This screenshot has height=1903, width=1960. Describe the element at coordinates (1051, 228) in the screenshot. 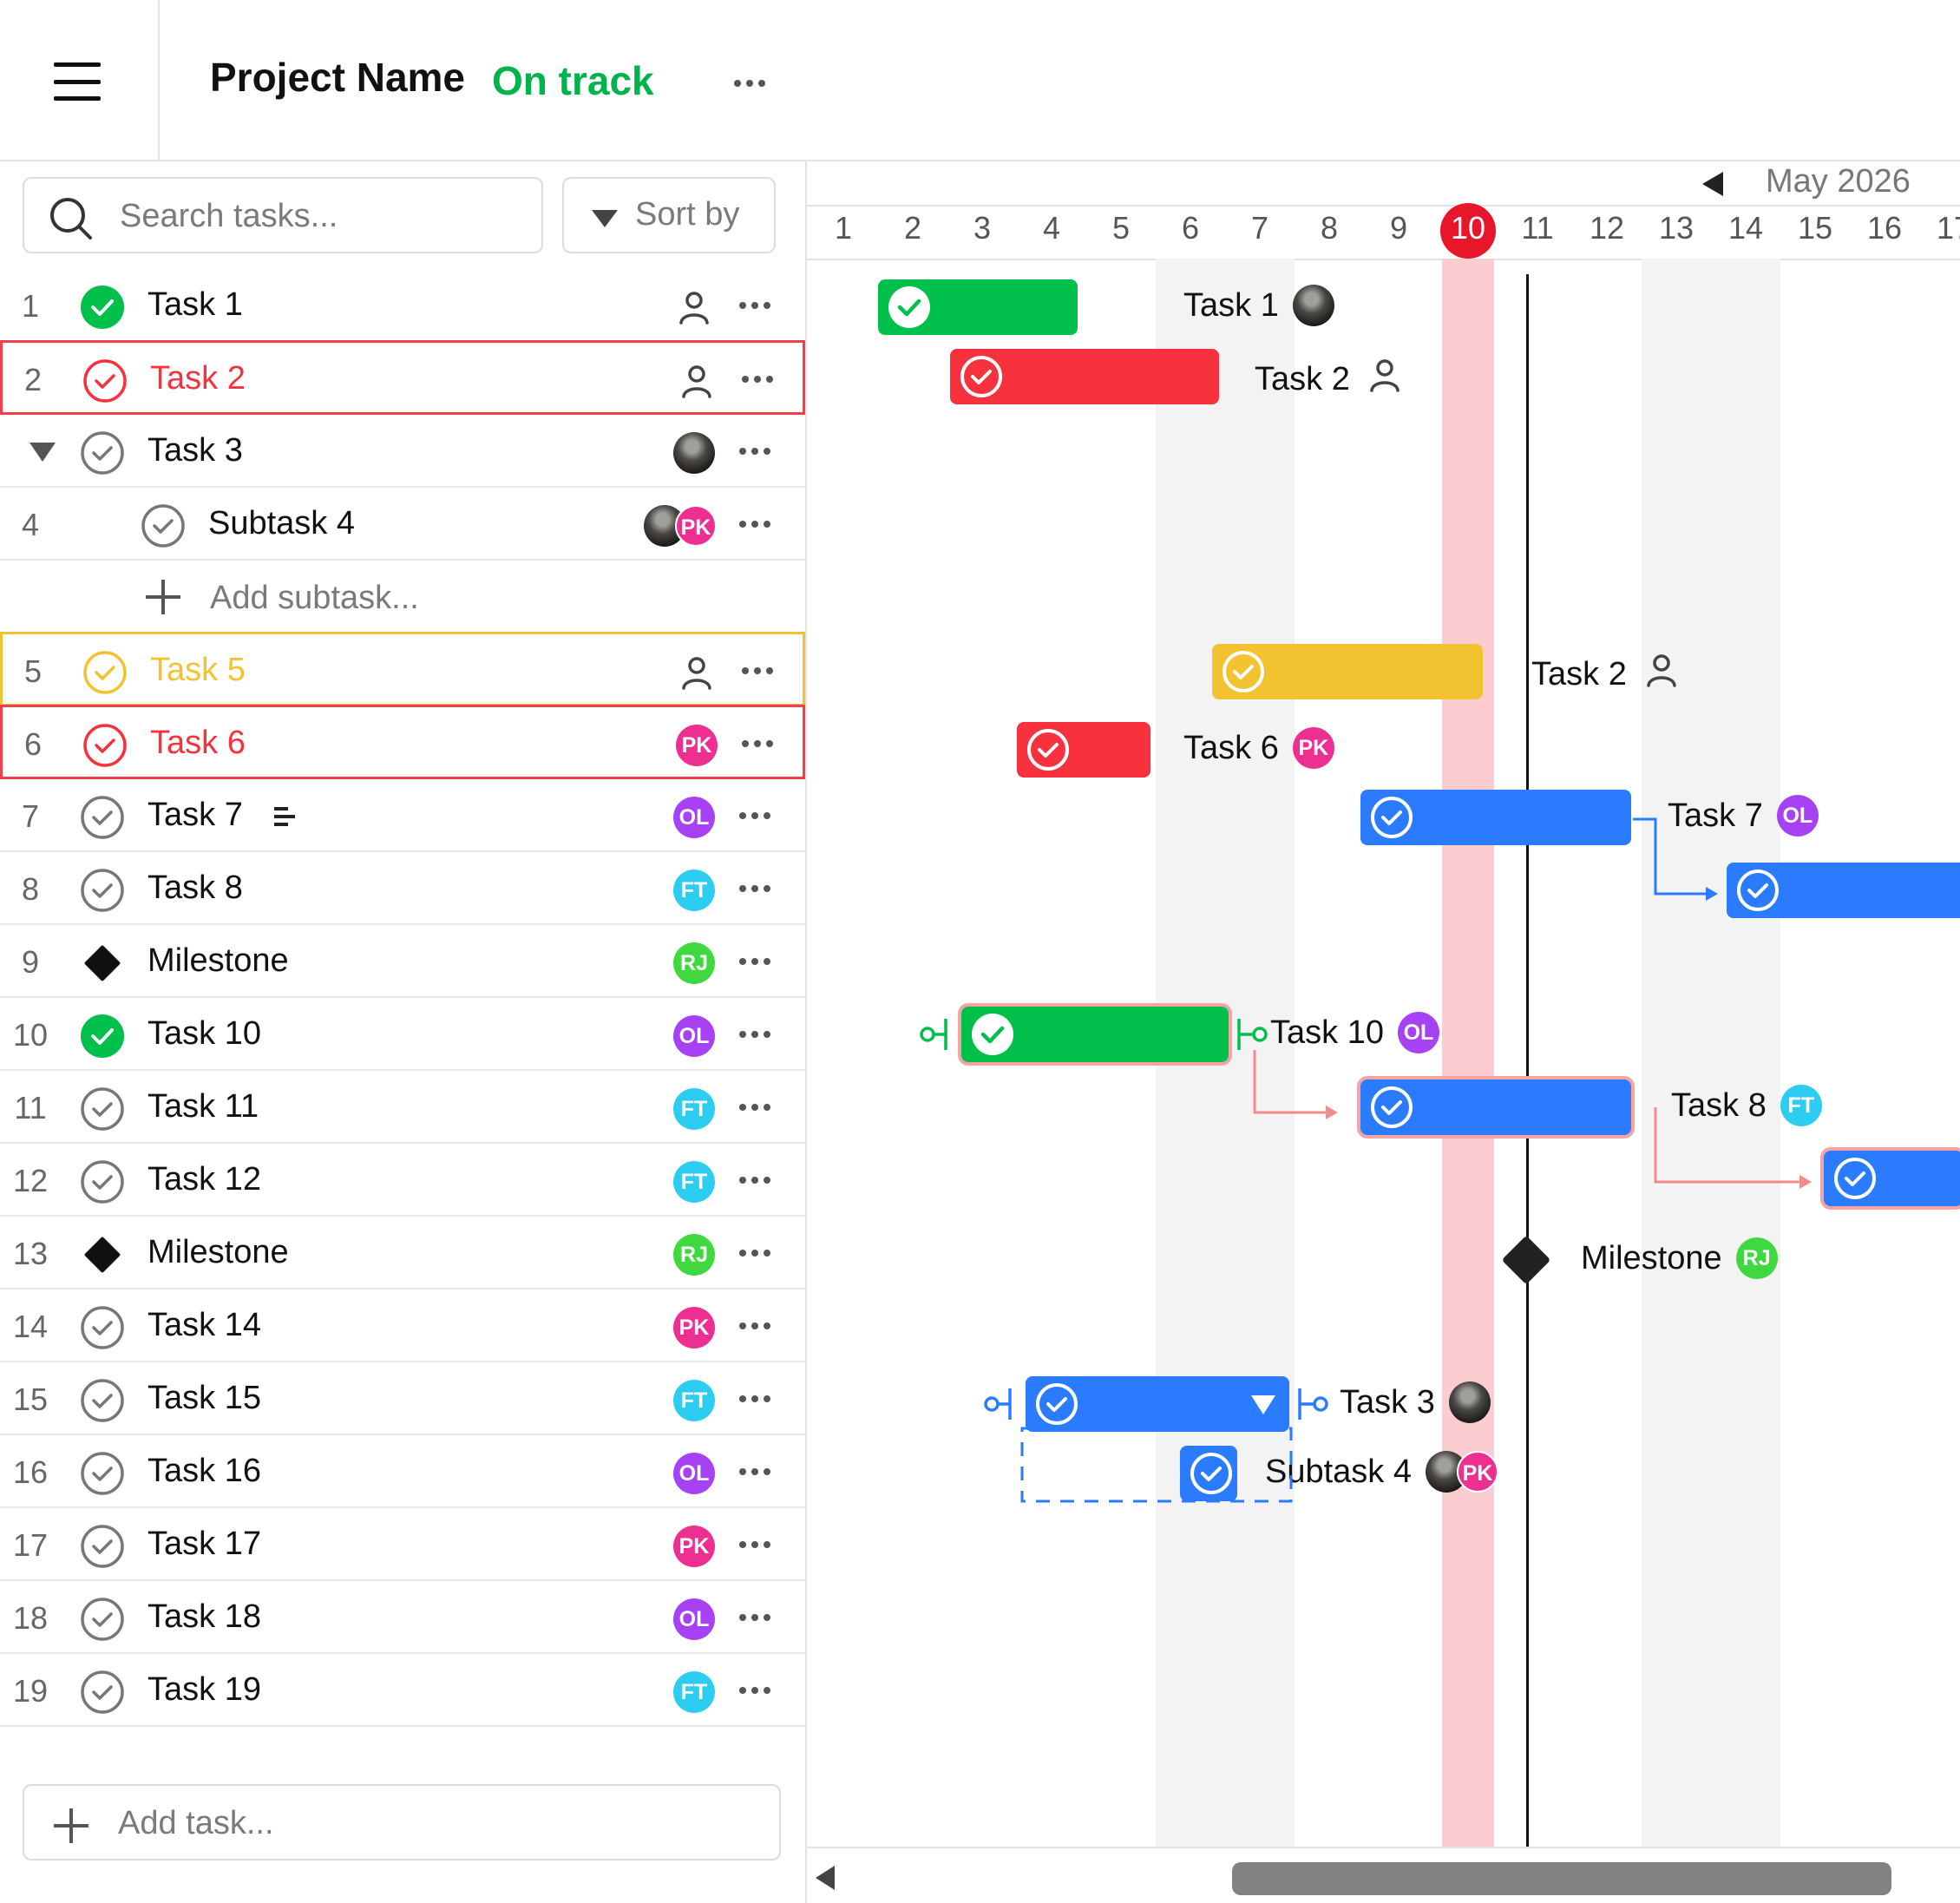

I see `day-label: 4` at that location.